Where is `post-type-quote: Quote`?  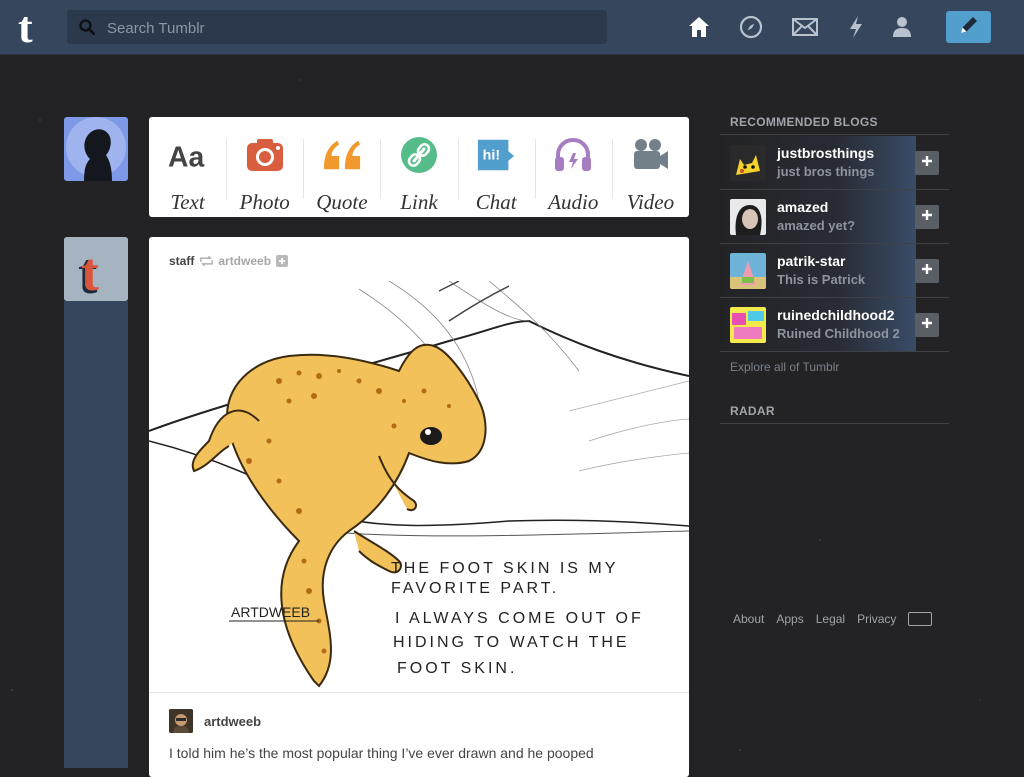
post-type-quote: Quote is located at coordinates (341, 167).